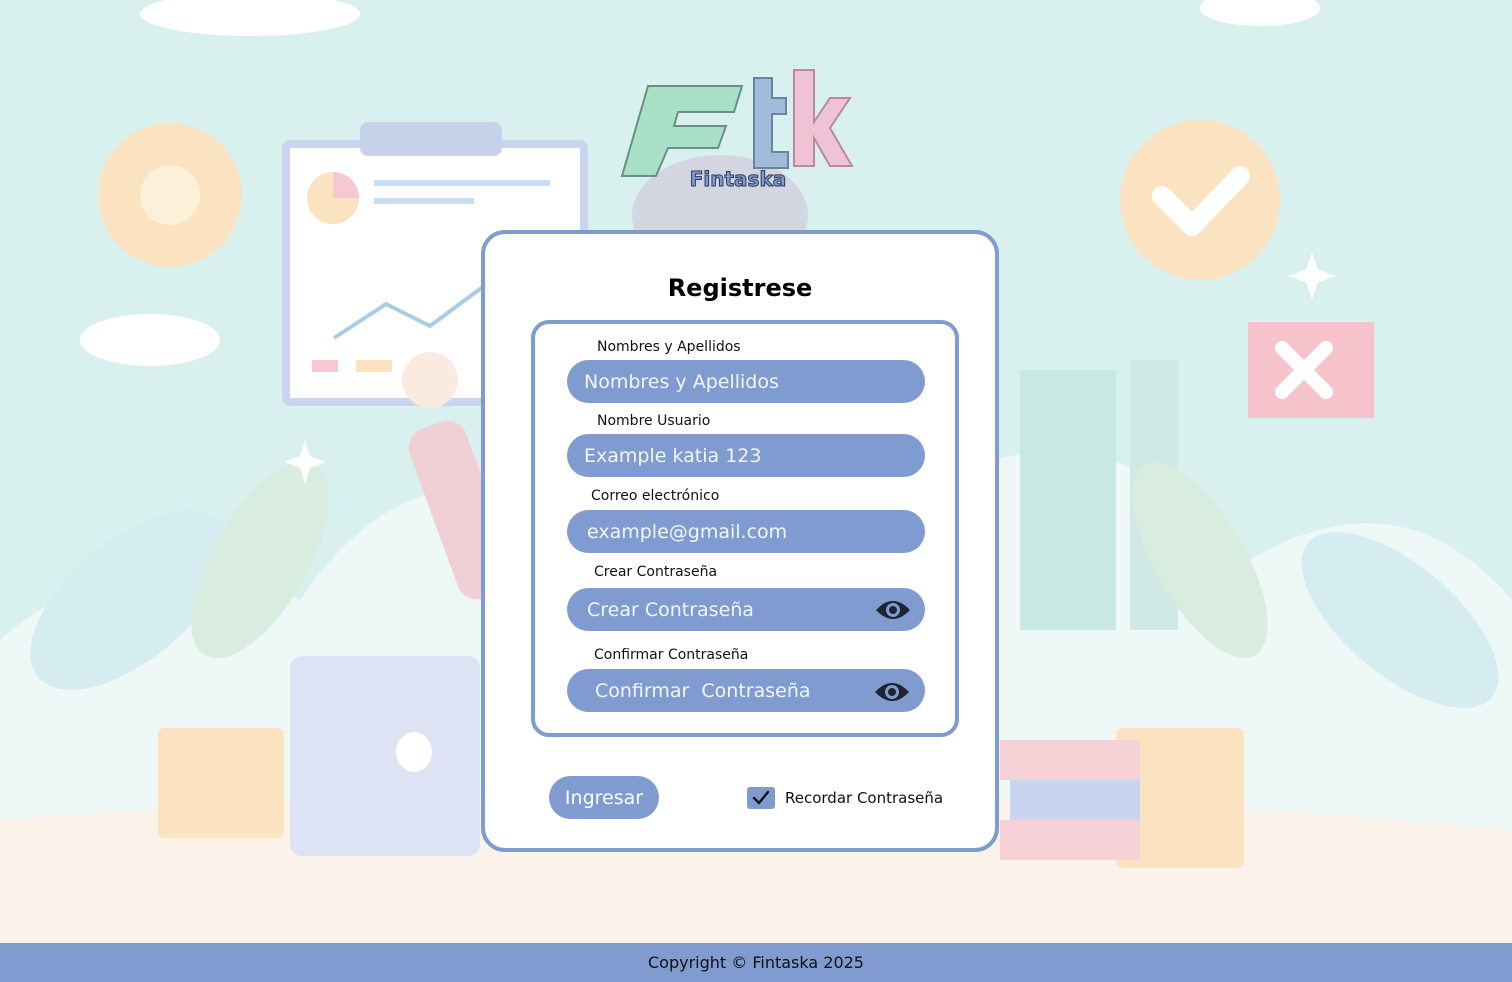  What do you see at coordinates (740, 288) in the screenshot?
I see `page-title: Registrese` at bounding box center [740, 288].